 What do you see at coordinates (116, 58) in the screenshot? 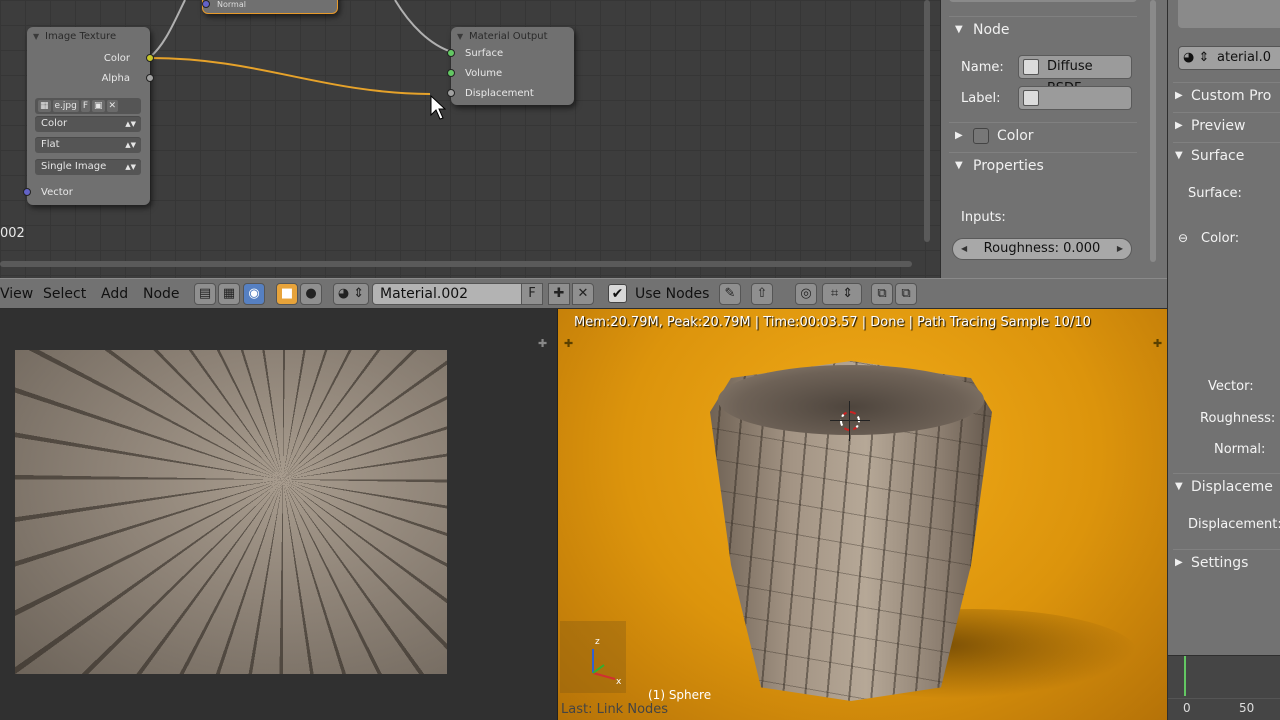
I see `output-color-label: Color` at bounding box center [116, 58].